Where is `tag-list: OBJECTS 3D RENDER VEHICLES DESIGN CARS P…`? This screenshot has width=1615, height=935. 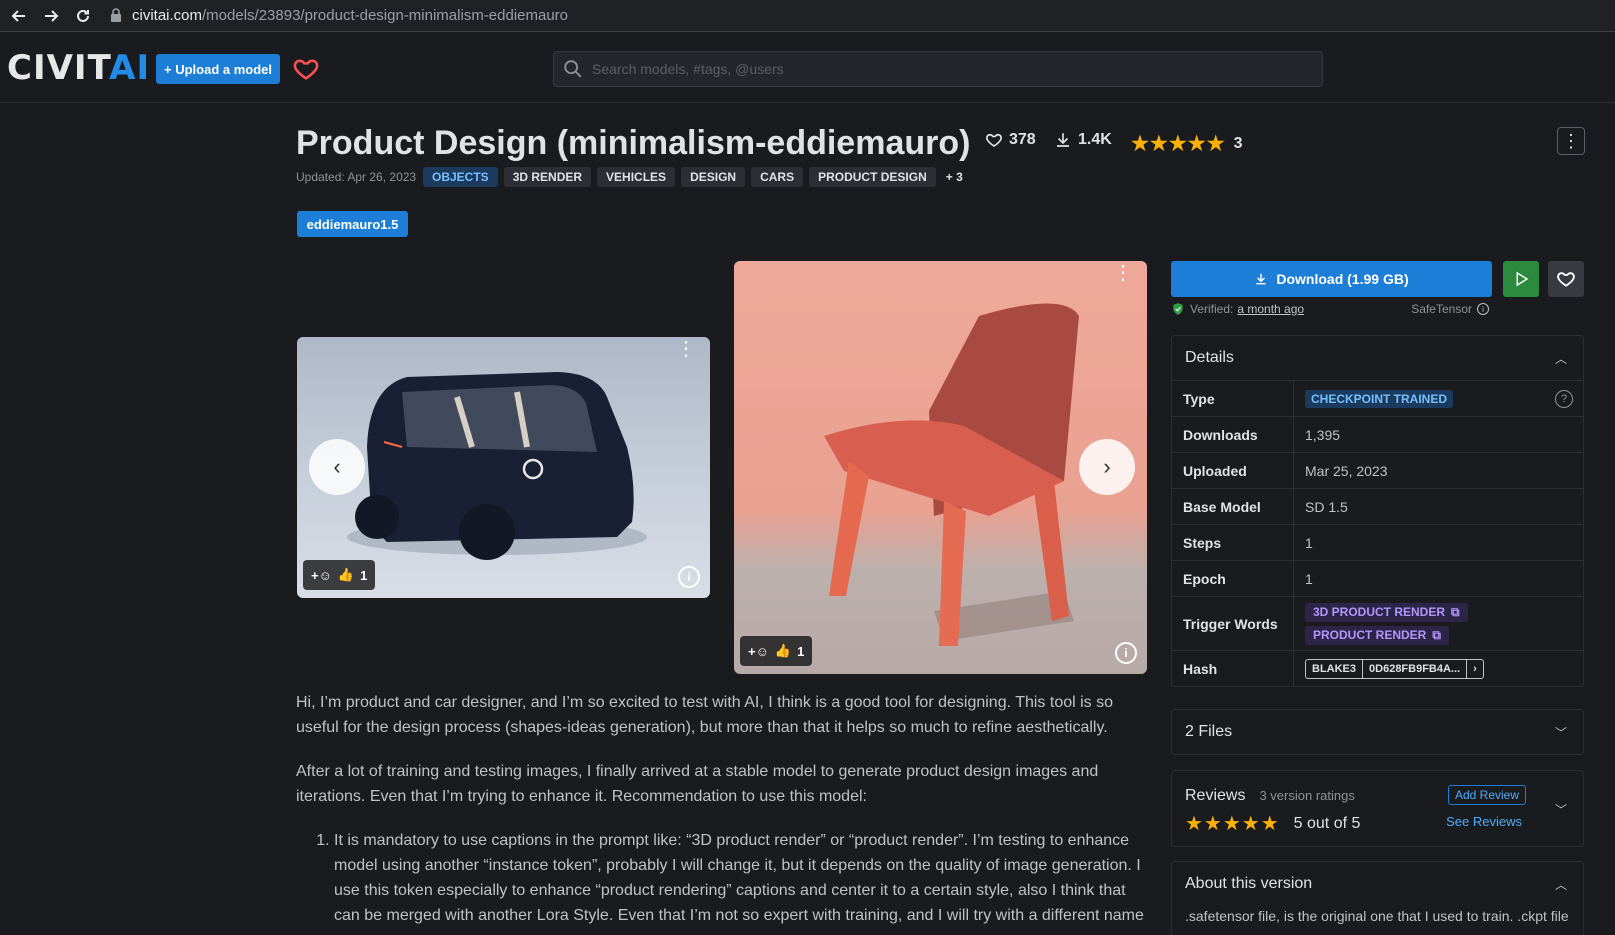
tag-list: OBJECTS 3D RENDER VEHICLES DESIGN CARS P… is located at coordinates (695, 177).